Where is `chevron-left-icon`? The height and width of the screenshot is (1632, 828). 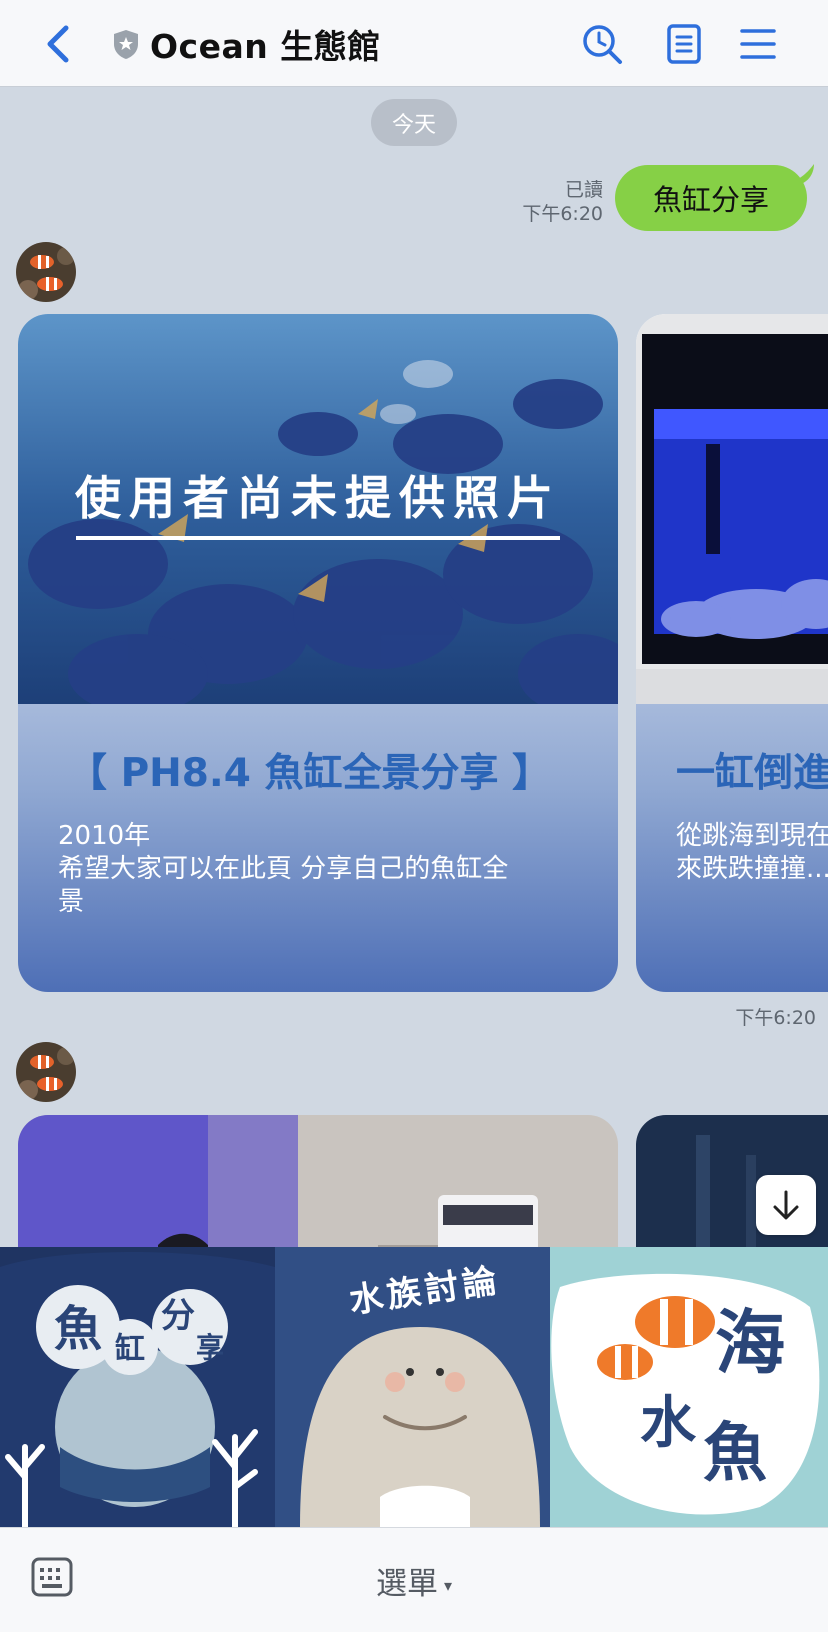 chevron-left-icon is located at coordinates (58, 44).